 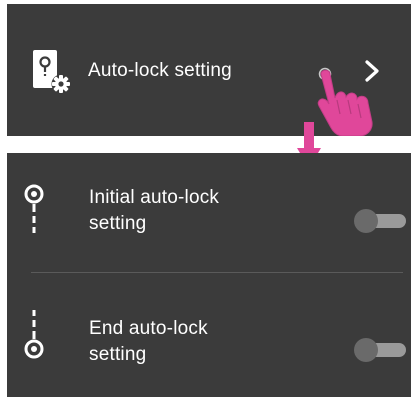 What do you see at coordinates (380, 350) in the screenshot?
I see `end-auto-lock-toggle` at bounding box center [380, 350].